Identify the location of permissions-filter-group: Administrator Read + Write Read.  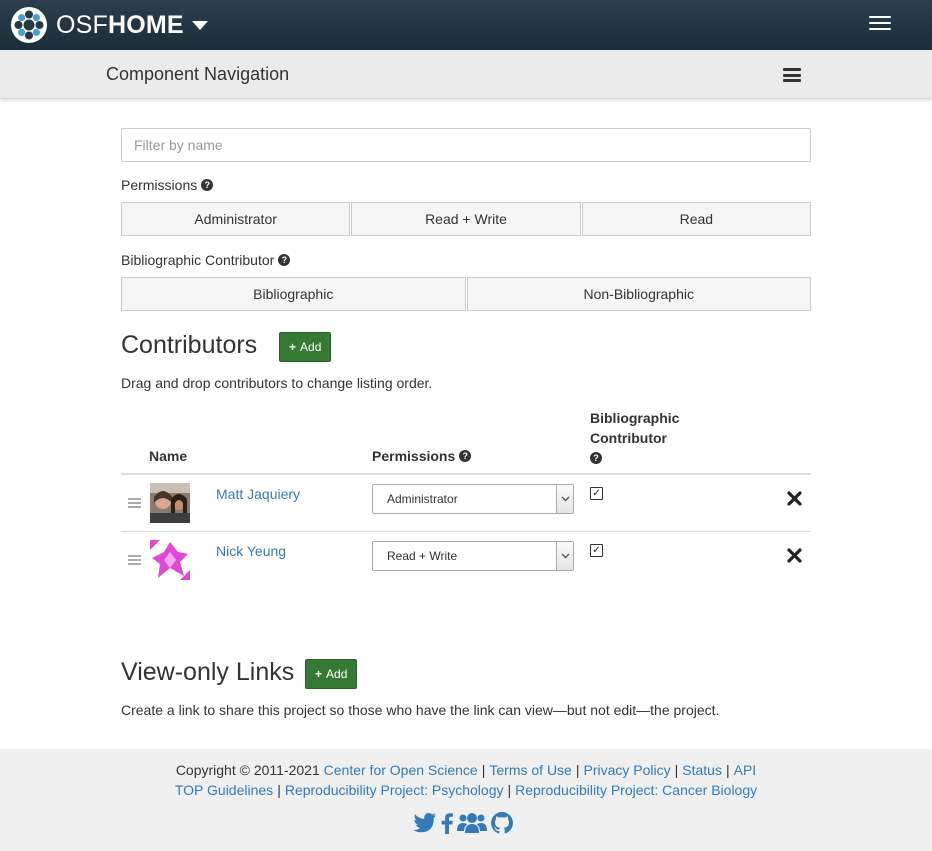
(466, 219).